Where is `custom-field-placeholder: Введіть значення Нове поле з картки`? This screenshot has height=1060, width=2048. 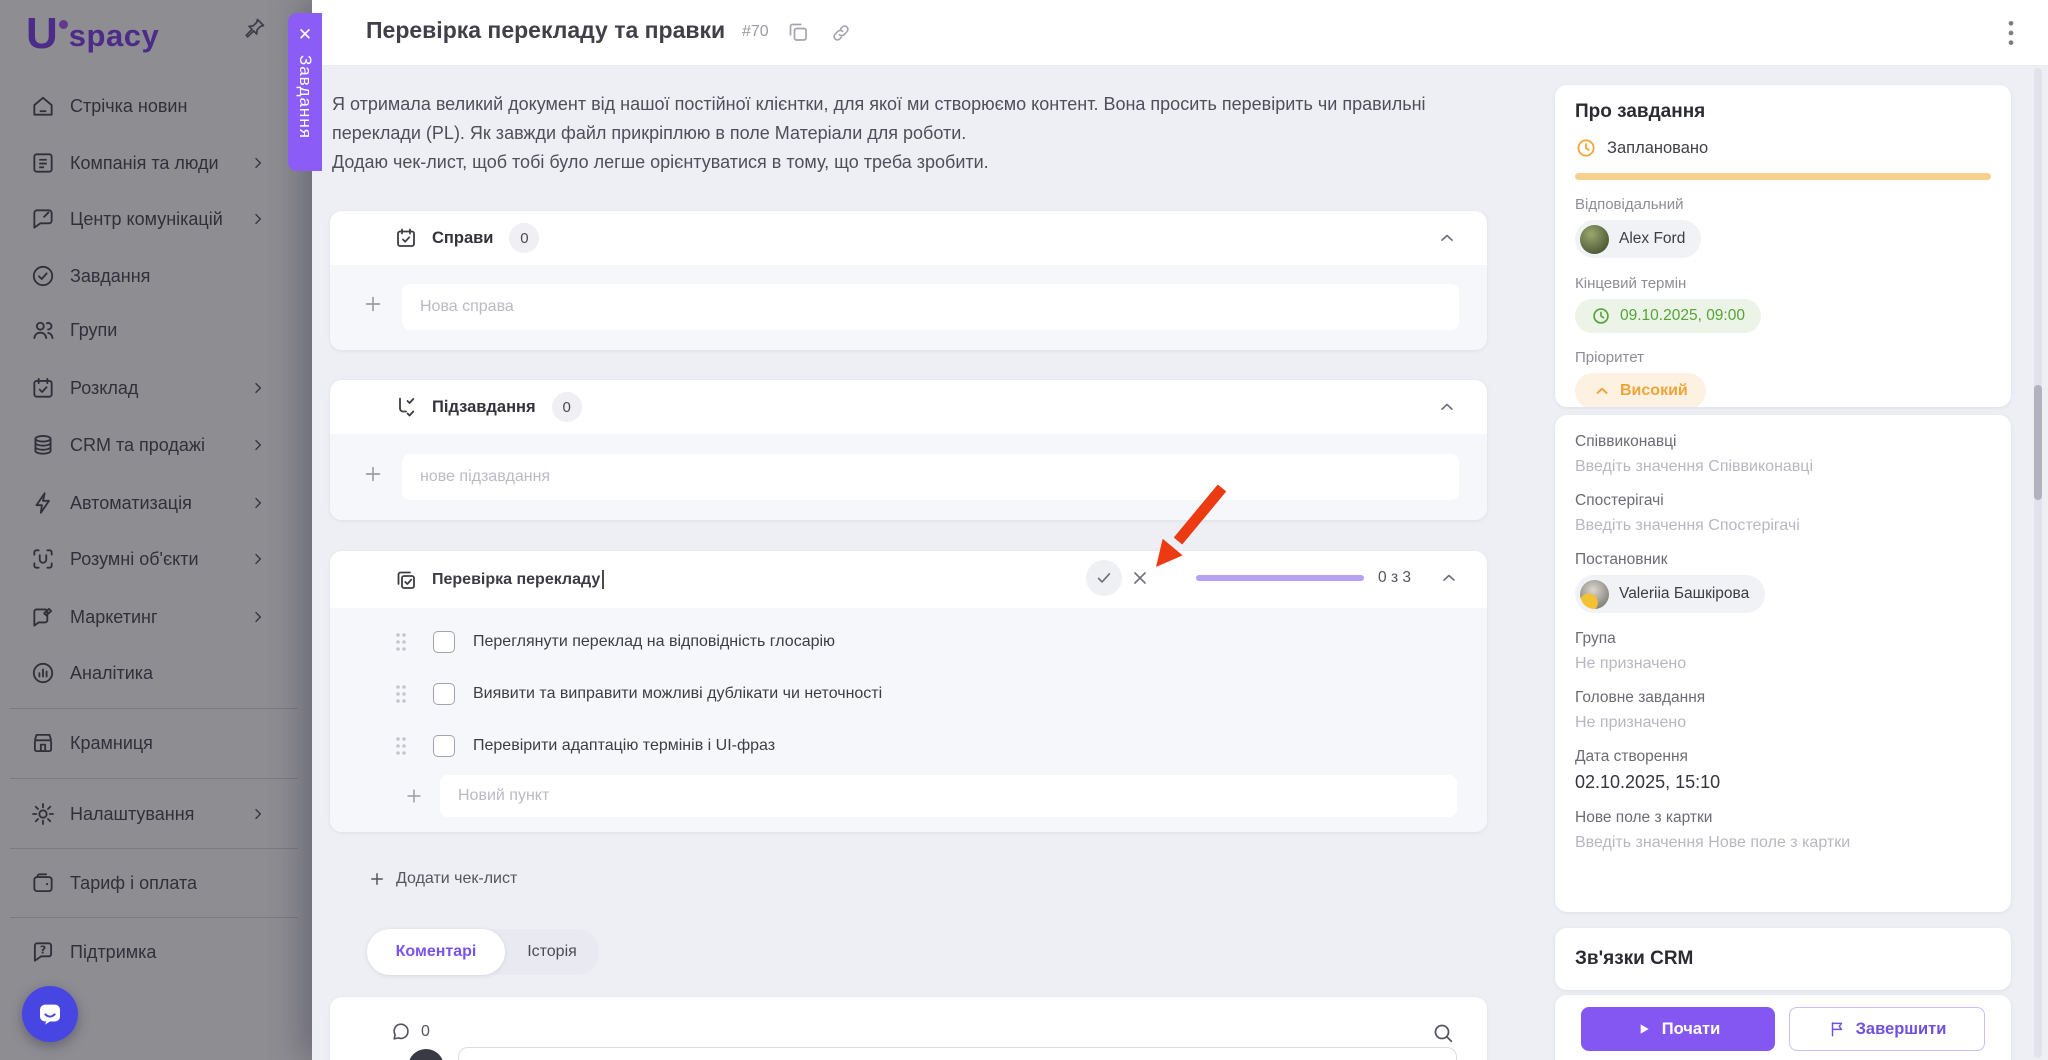
custom-field-placeholder: Введіть значення Нове поле з картки is located at coordinates (1783, 843).